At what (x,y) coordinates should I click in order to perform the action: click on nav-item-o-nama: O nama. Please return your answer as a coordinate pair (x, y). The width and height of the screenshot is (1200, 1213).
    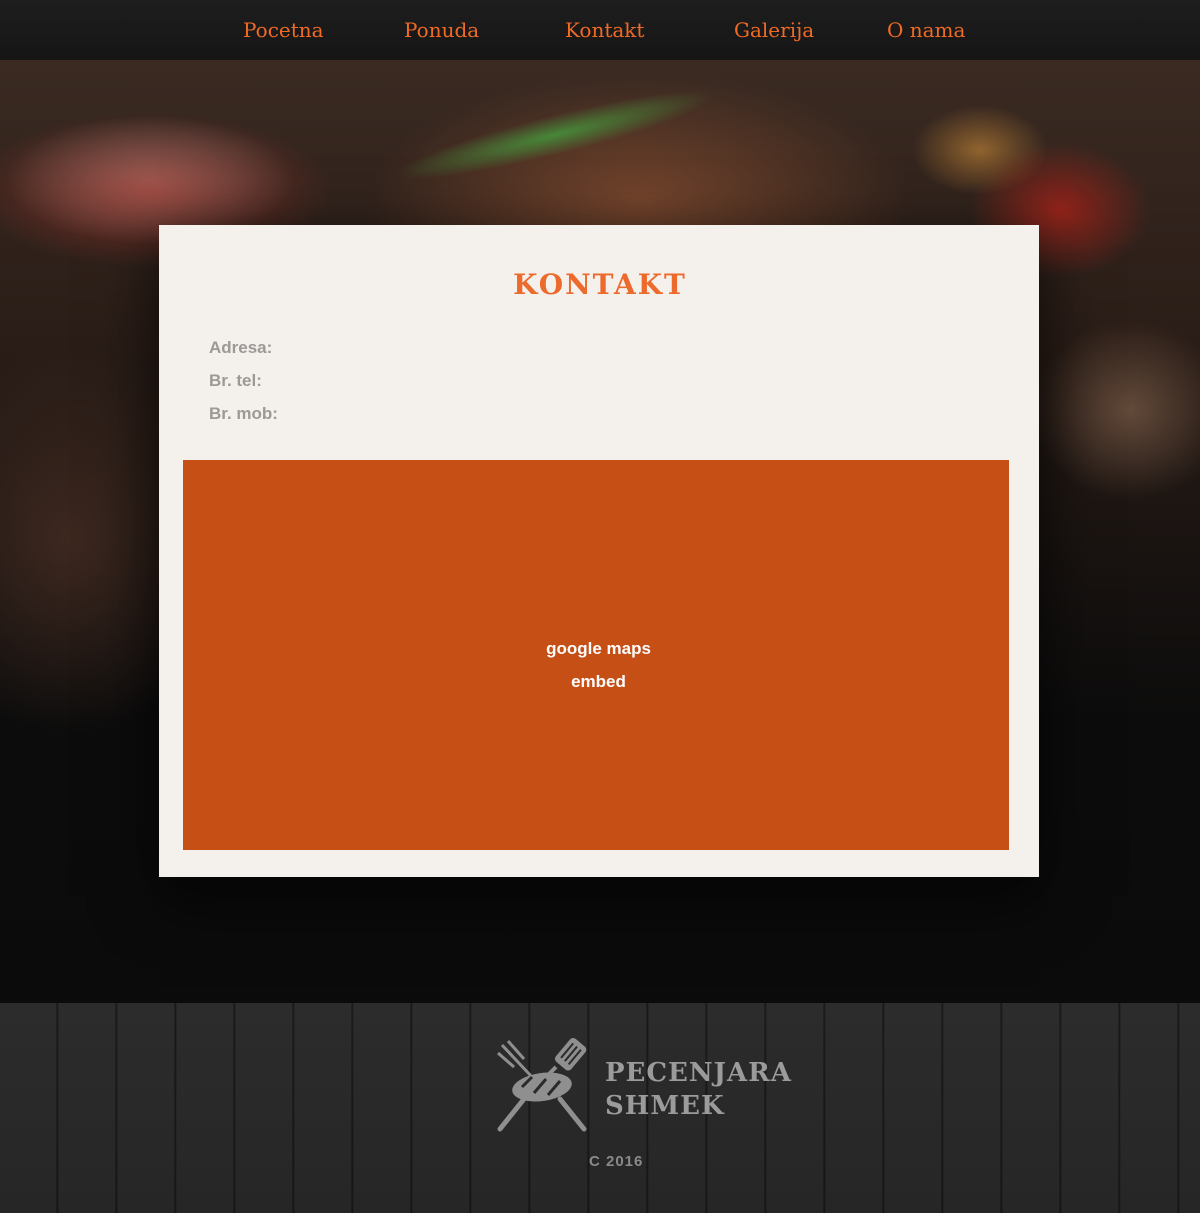
    Looking at the image, I should click on (926, 30).